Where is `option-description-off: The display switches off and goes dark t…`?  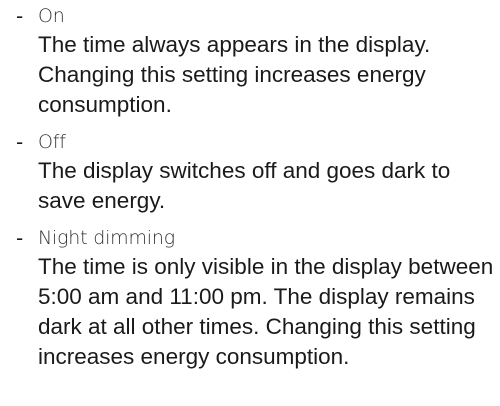
option-description-off: The display switches off and goes dark t… is located at coordinates (244, 185).